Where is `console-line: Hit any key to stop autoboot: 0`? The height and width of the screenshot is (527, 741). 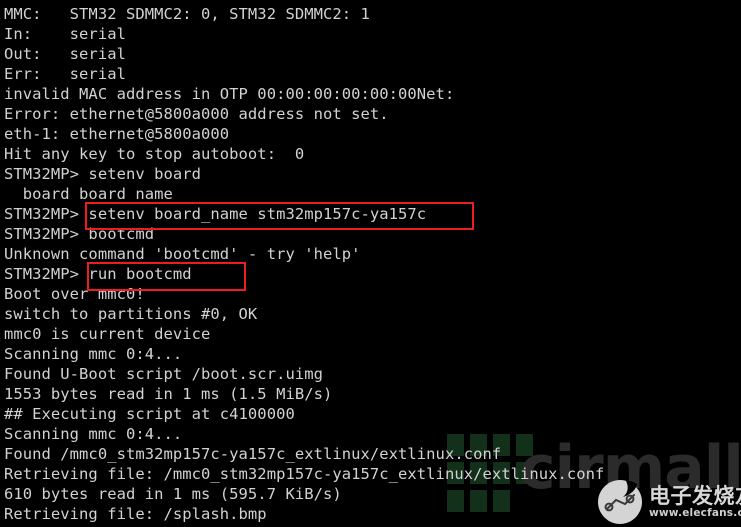
console-line: Hit any key to stop autoboot: 0 is located at coordinates (154, 154).